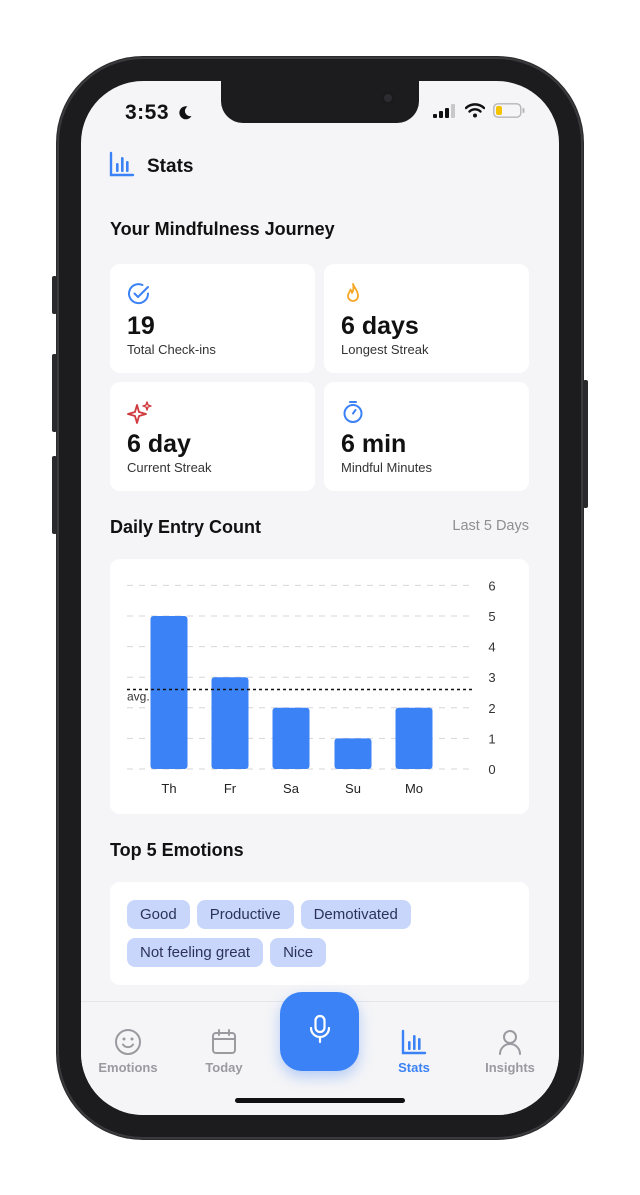  I want to click on home-indicator, so click(320, 1100).